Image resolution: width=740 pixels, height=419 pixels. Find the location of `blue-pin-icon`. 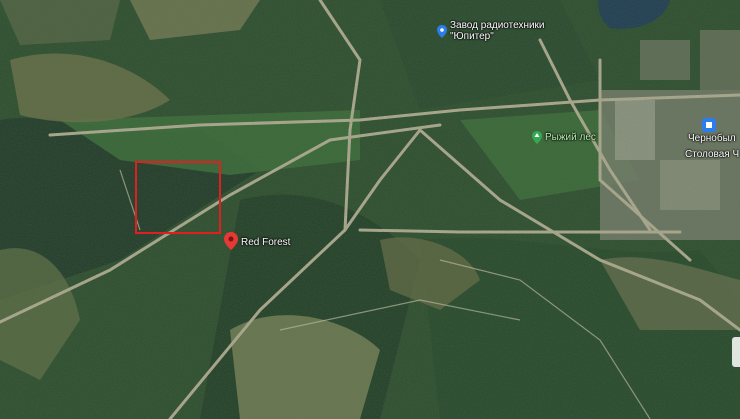

blue-pin-icon is located at coordinates (442, 31).